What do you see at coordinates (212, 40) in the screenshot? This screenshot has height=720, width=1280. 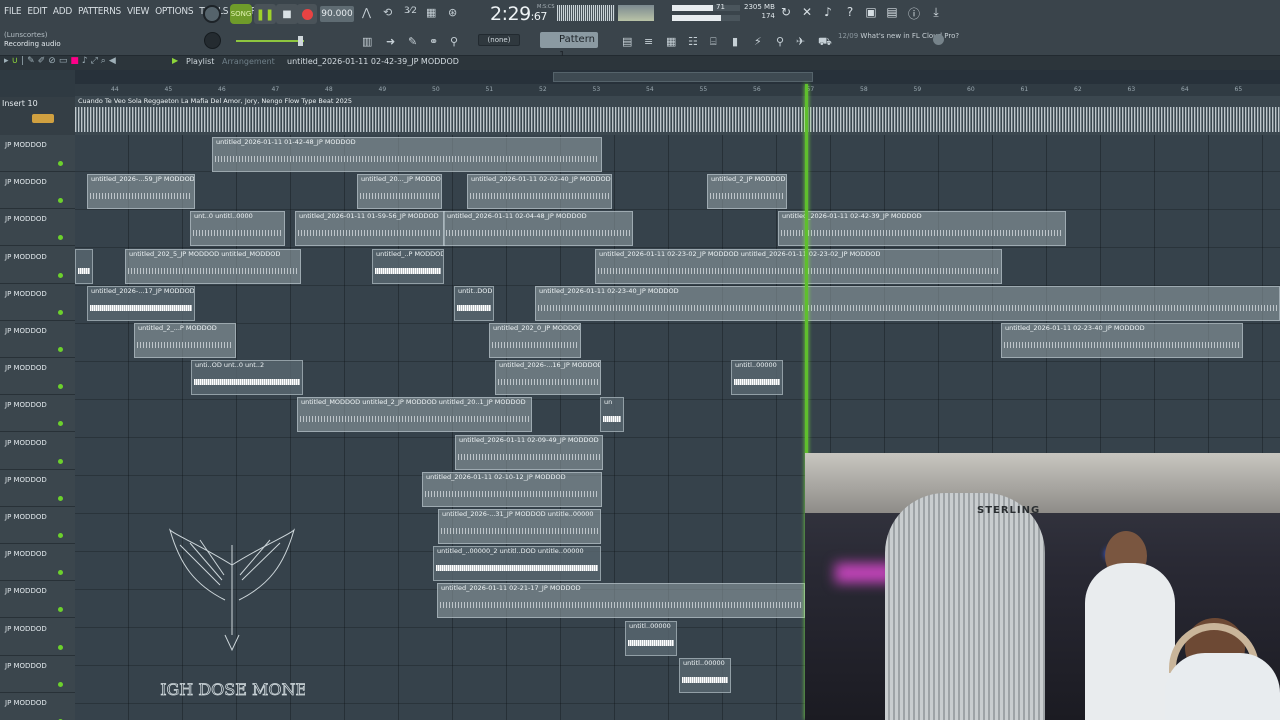 I see `master-volume-knob` at bounding box center [212, 40].